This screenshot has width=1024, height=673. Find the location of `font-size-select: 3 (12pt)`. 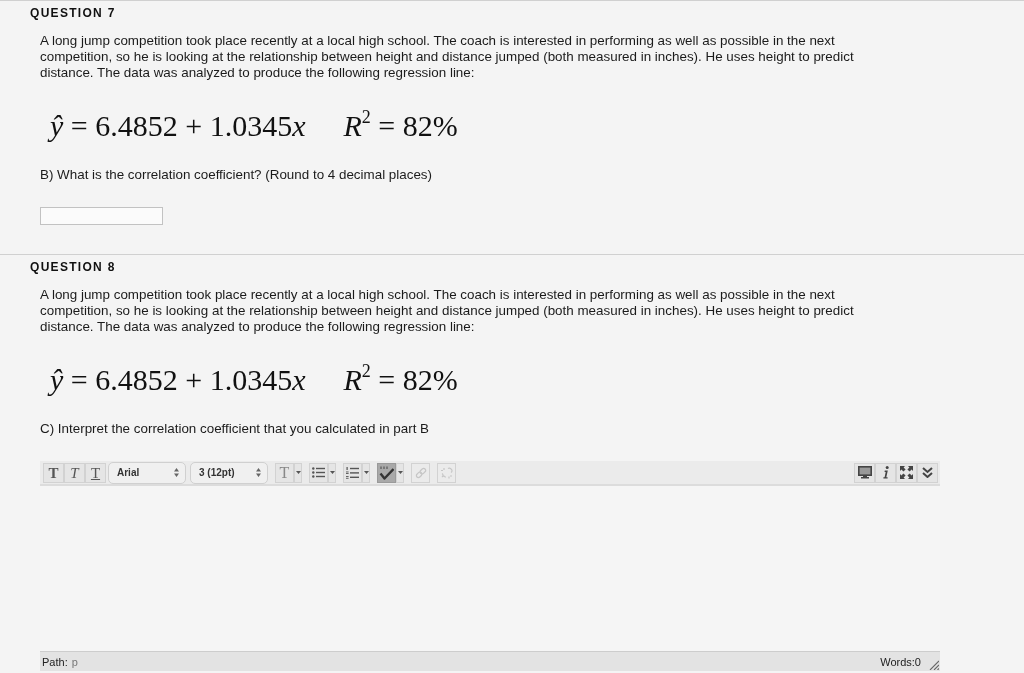

font-size-select: 3 (12pt) is located at coordinates (229, 472).